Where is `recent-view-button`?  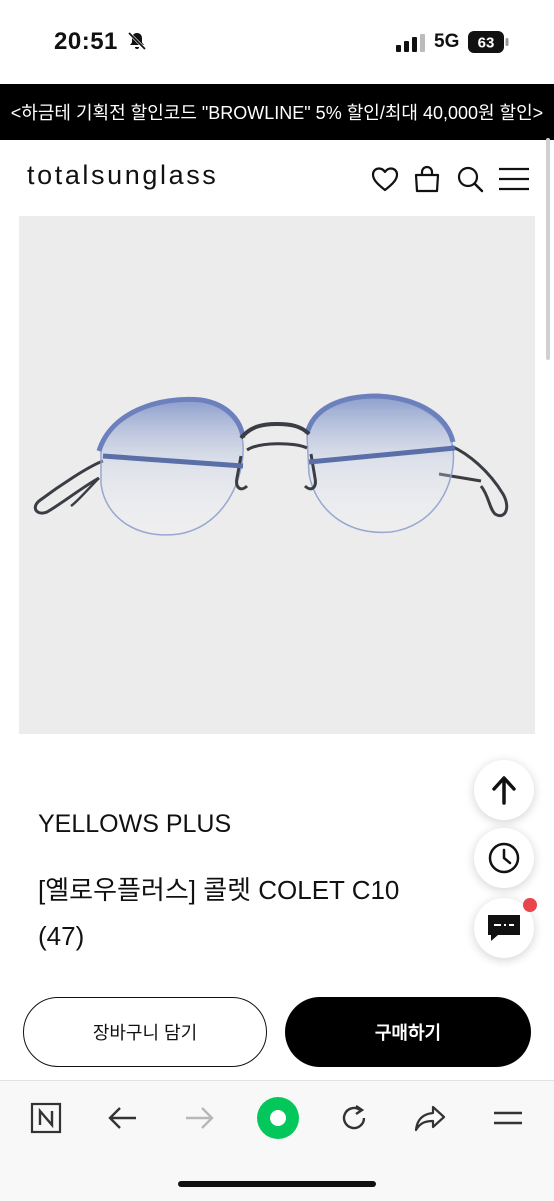
recent-view-button is located at coordinates (504, 858).